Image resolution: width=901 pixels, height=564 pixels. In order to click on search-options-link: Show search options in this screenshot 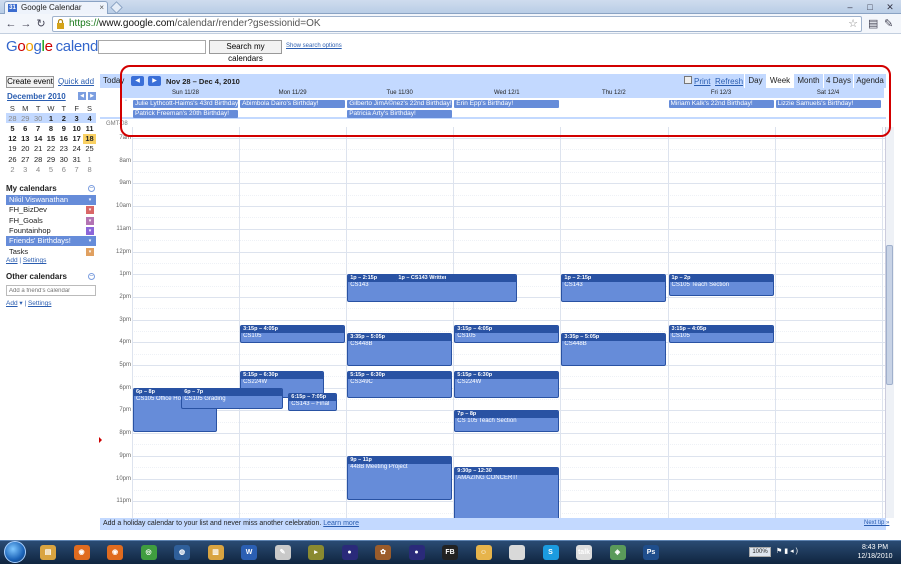, I will do `click(314, 46)`.